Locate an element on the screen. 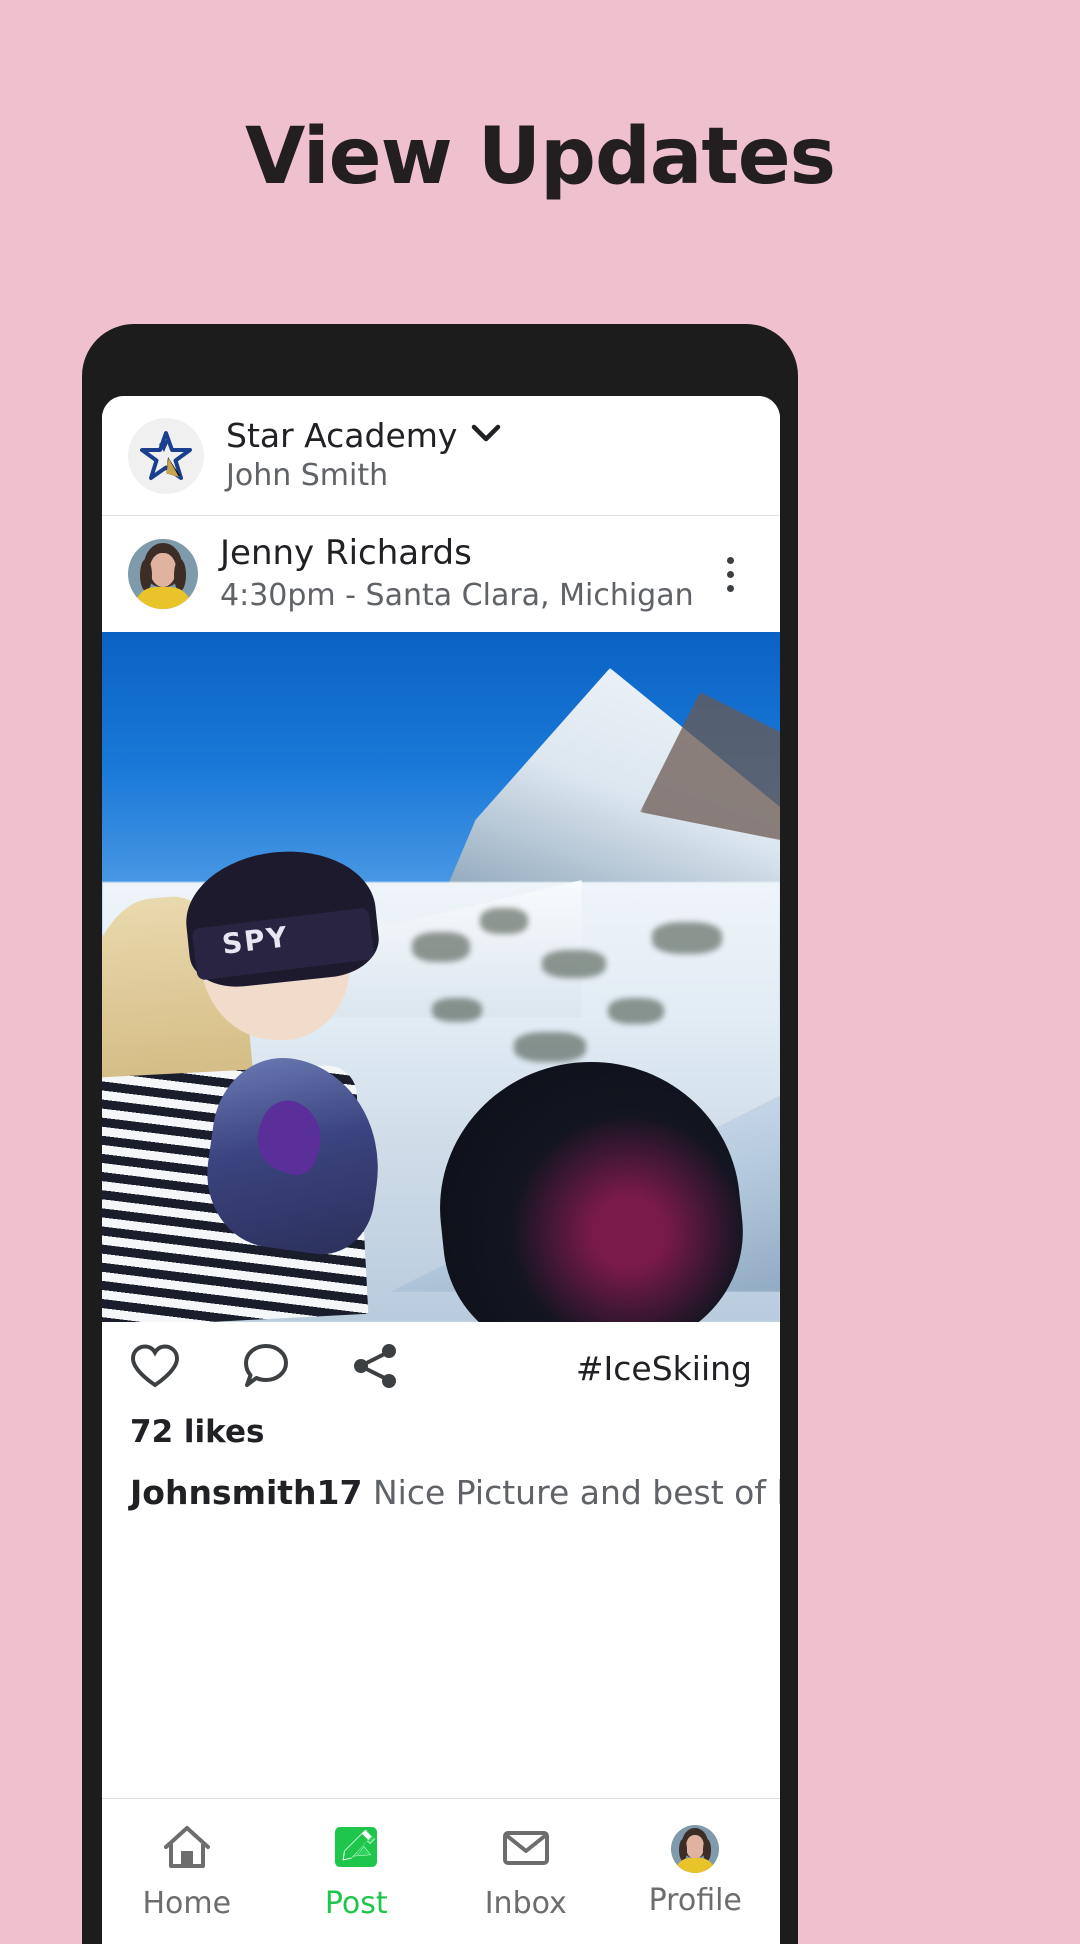 The width and height of the screenshot is (1080, 1944). nav-label-inbox: Inbox is located at coordinates (525, 1903).